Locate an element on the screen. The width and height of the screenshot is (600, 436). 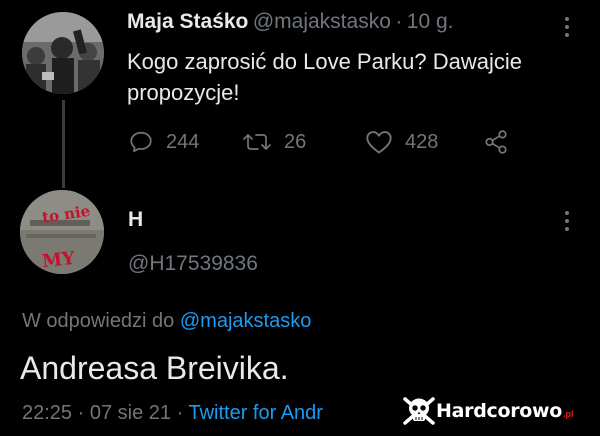
reply-more-options-icon is located at coordinates (567, 221).